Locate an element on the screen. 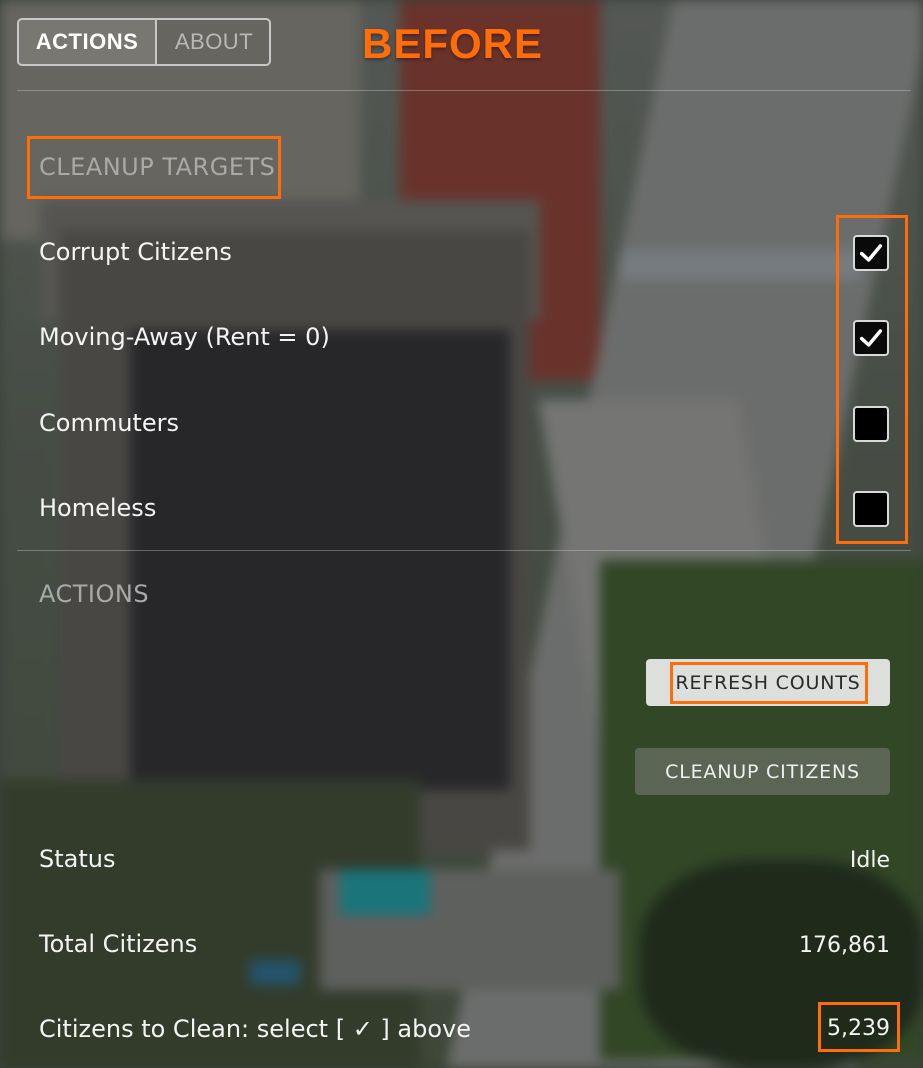 Image resolution: width=923 pixels, height=1068 pixels. cleanup-citizens-button: CLEANUP CITIZENS is located at coordinates (762, 771).